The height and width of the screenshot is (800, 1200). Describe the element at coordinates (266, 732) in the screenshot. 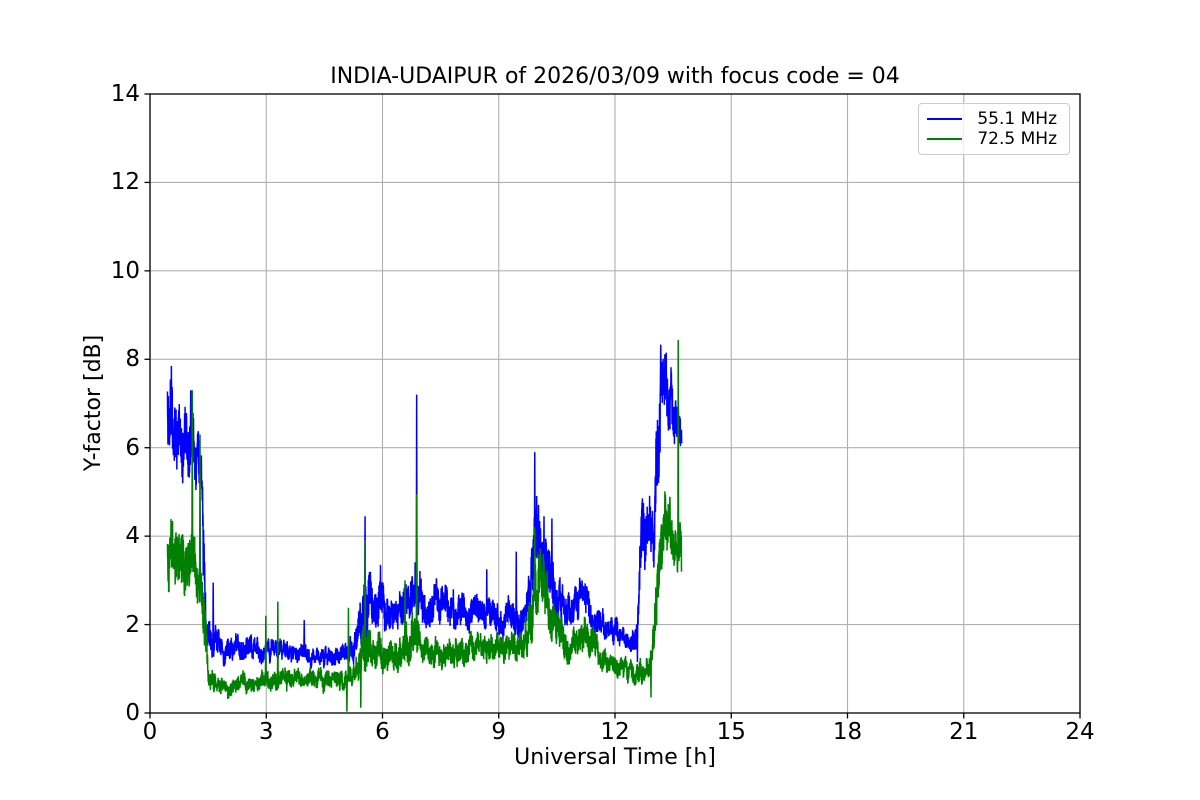

I see `x-tick-label: 3` at that location.